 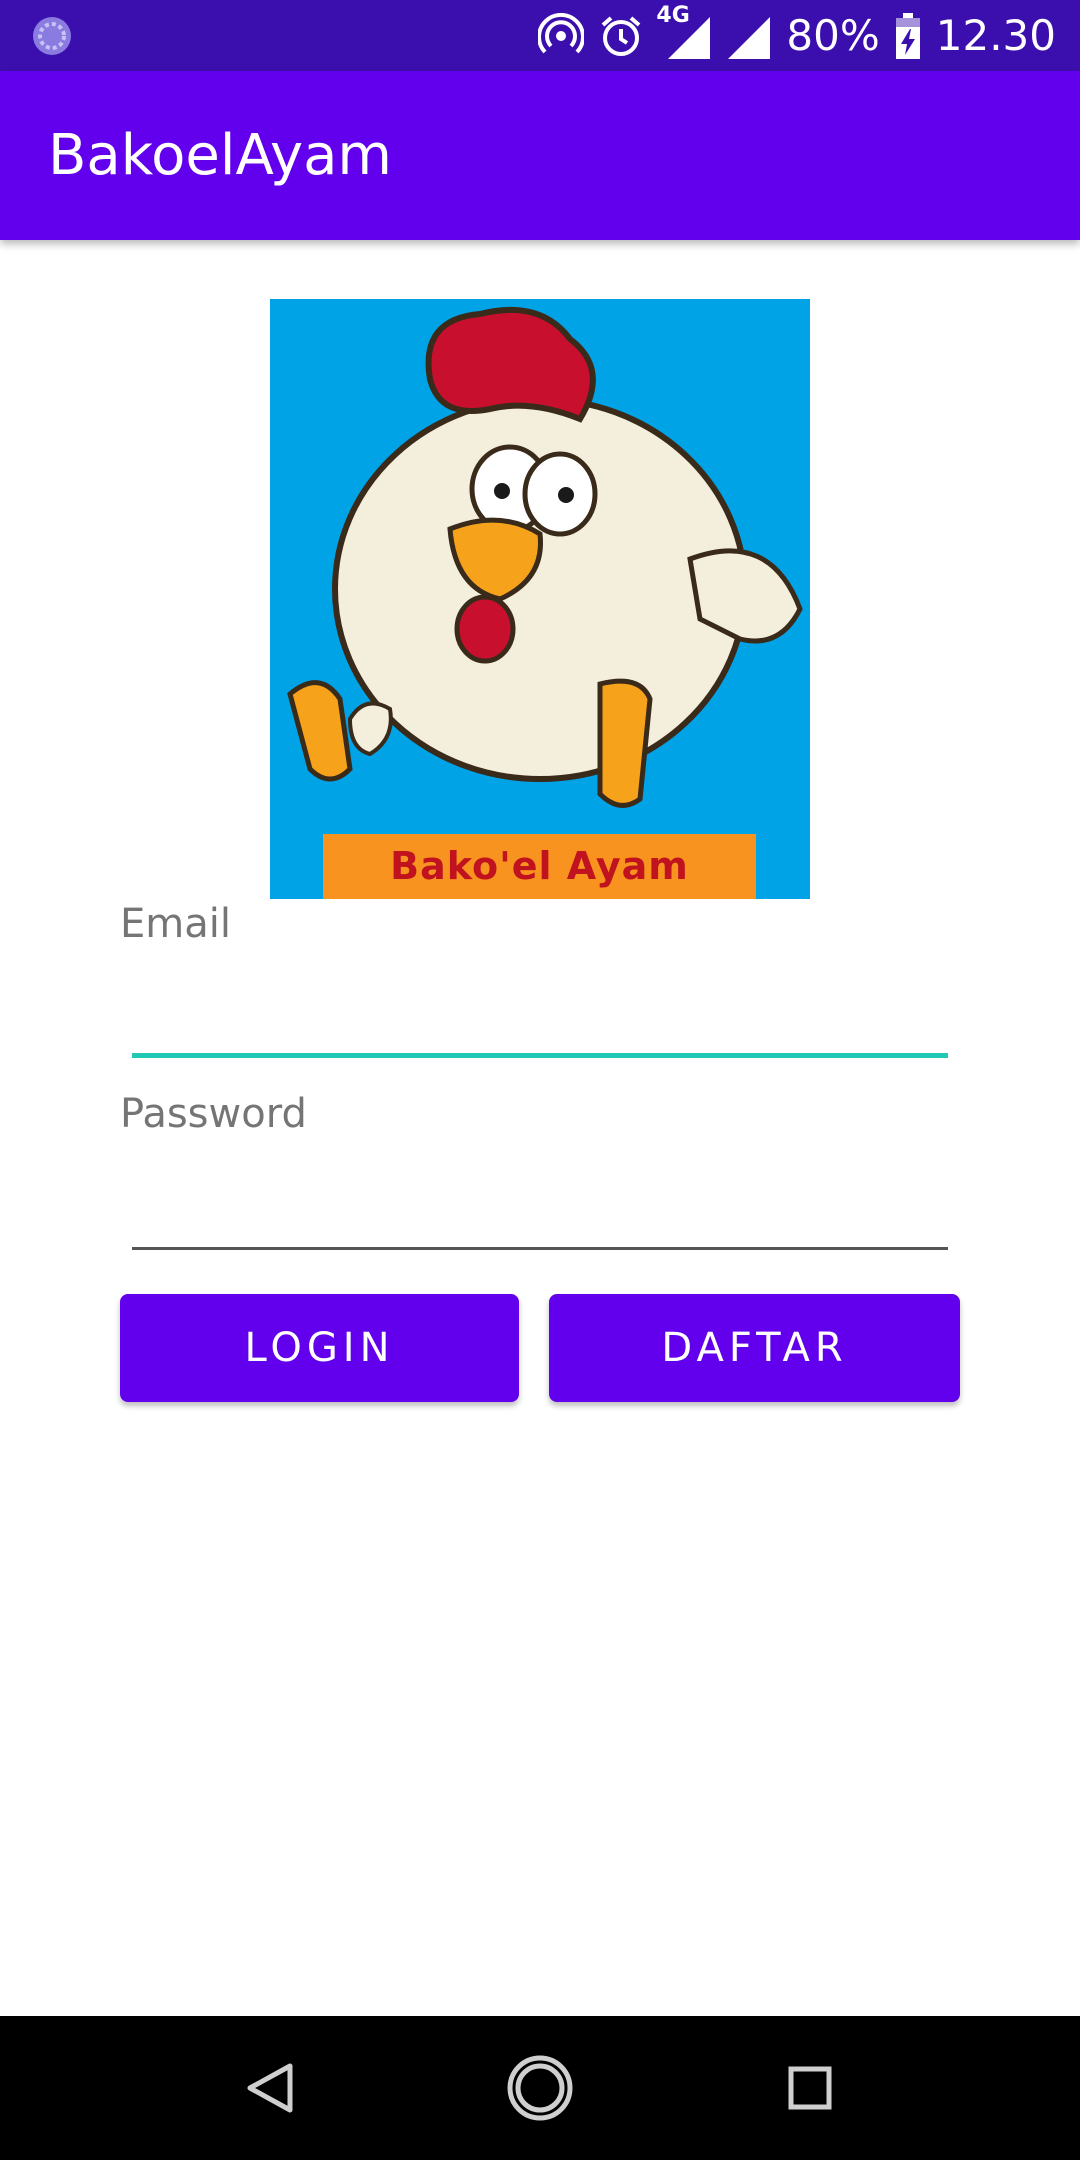 What do you see at coordinates (908, 36) in the screenshot?
I see `battery-charging-icon` at bounding box center [908, 36].